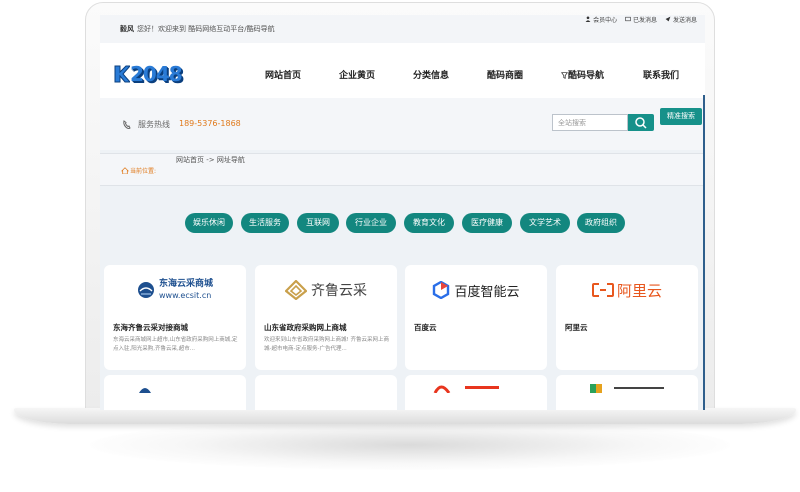  I want to click on card-logo: 齐鲁云采, so click(326, 290).